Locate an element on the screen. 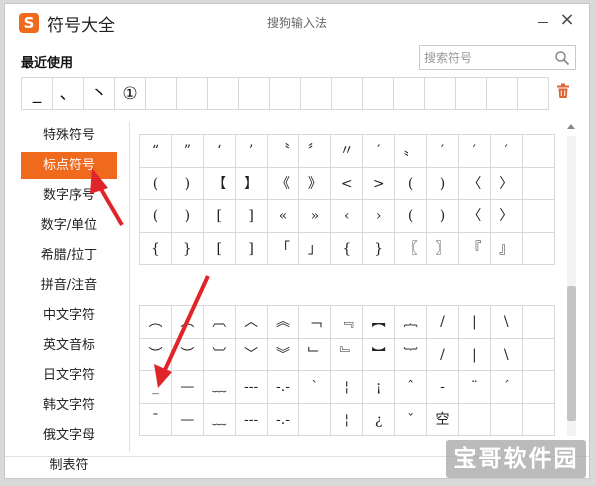 The height and width of the screenshot is (486, 596). symbol-cell: _ is located at coordinates (156, 387).